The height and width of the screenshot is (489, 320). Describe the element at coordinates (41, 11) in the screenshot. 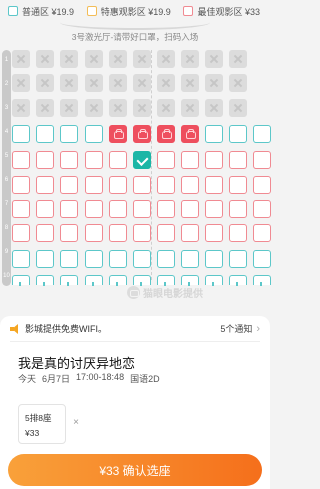

I see `legend-regular: 普通区 ¥19.9` at that location.